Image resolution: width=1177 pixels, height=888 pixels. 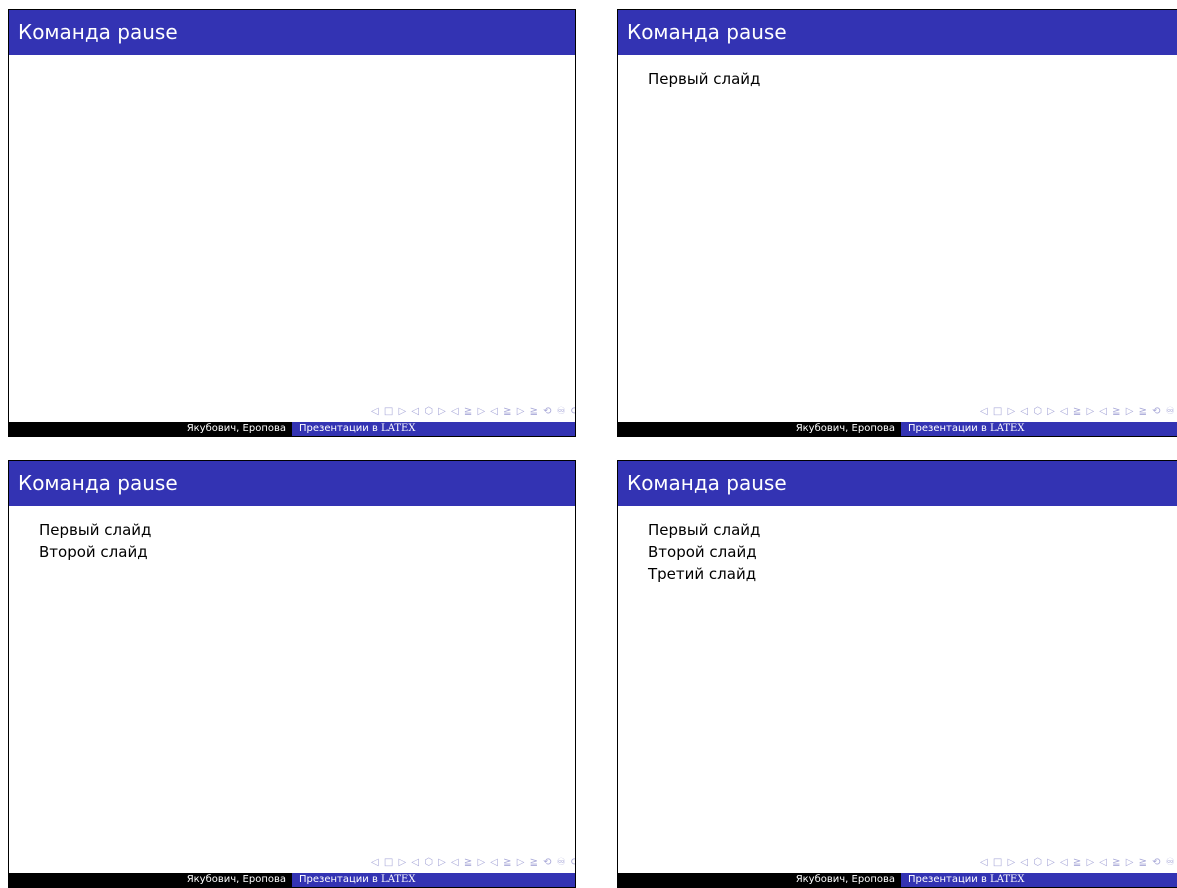 I want to click on slide-content: Первый слайд Второй слайд Третий слайд, so click(x=704, y=552).